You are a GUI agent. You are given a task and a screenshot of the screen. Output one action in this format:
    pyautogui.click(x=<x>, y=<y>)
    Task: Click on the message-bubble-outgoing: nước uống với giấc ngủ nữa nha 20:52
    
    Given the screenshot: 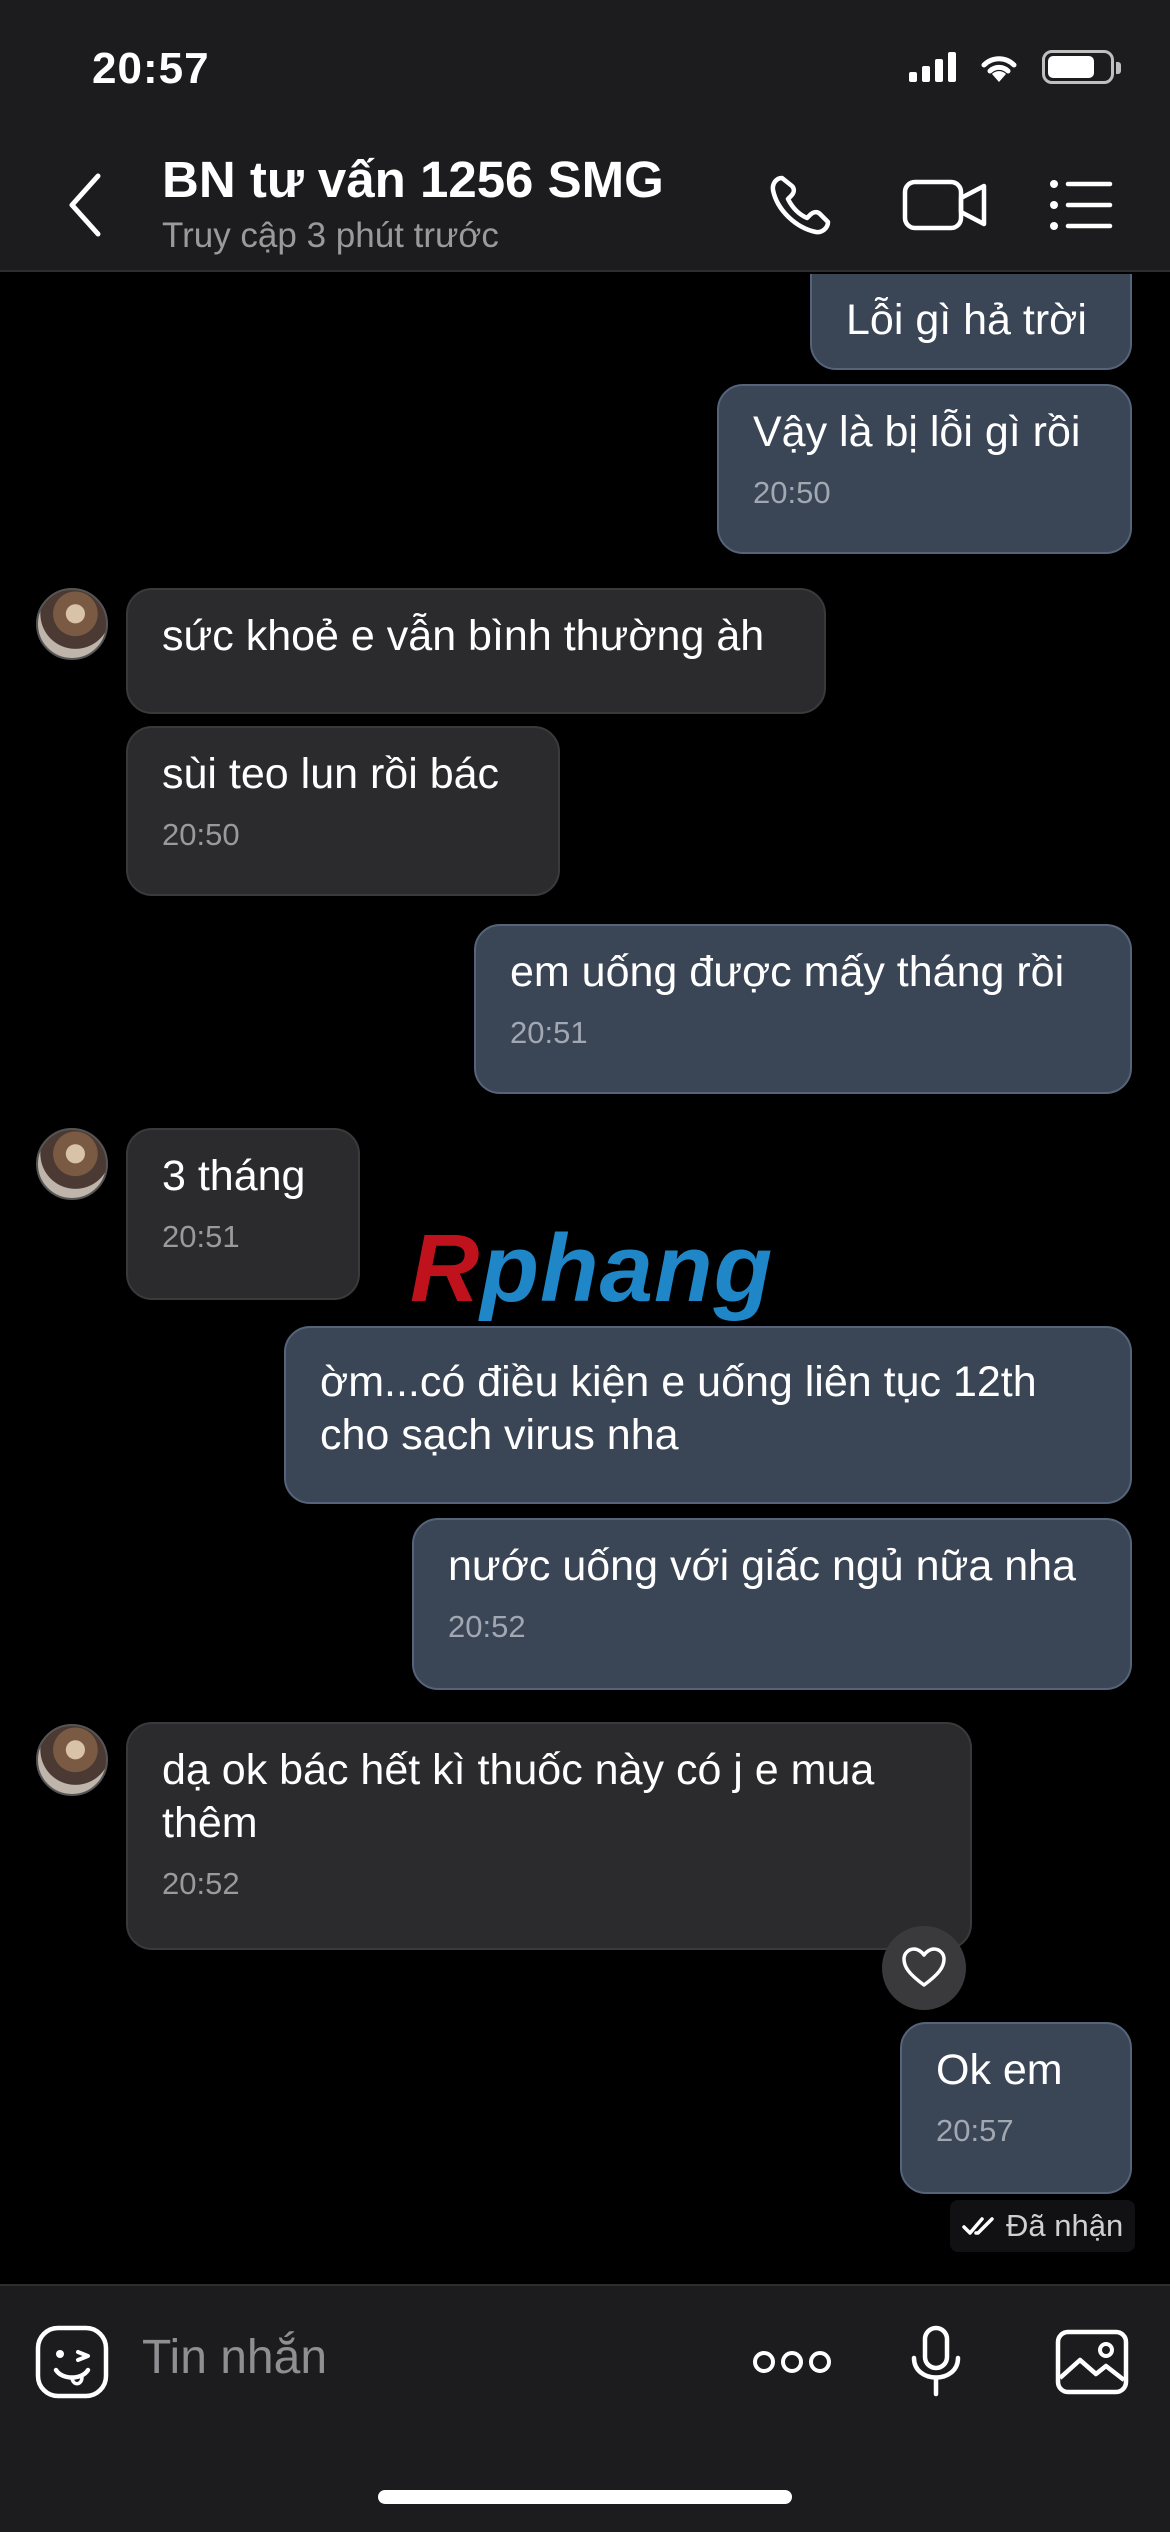 What is the action you would take?
    pyautogui.click(x=772, y=1604)
    